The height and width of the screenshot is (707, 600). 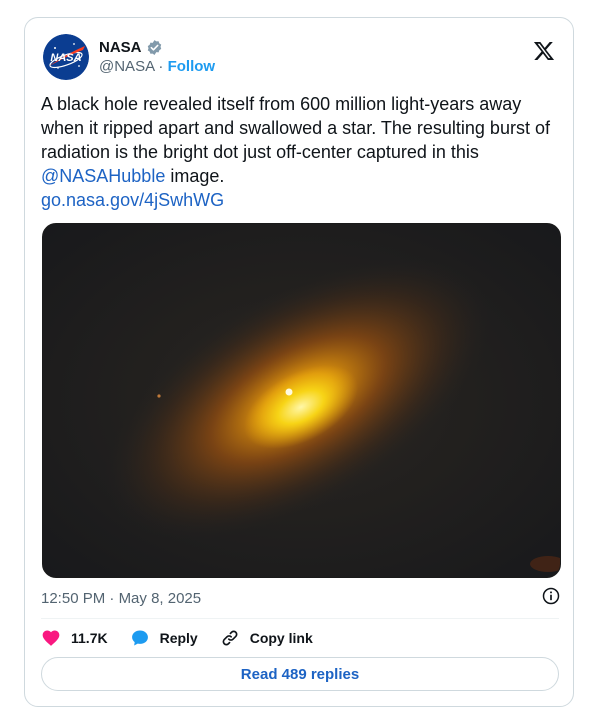 What do you see at coordinates (230, 638) in the screenshot?
I see `link-icon` at bounding box center [230, 638].